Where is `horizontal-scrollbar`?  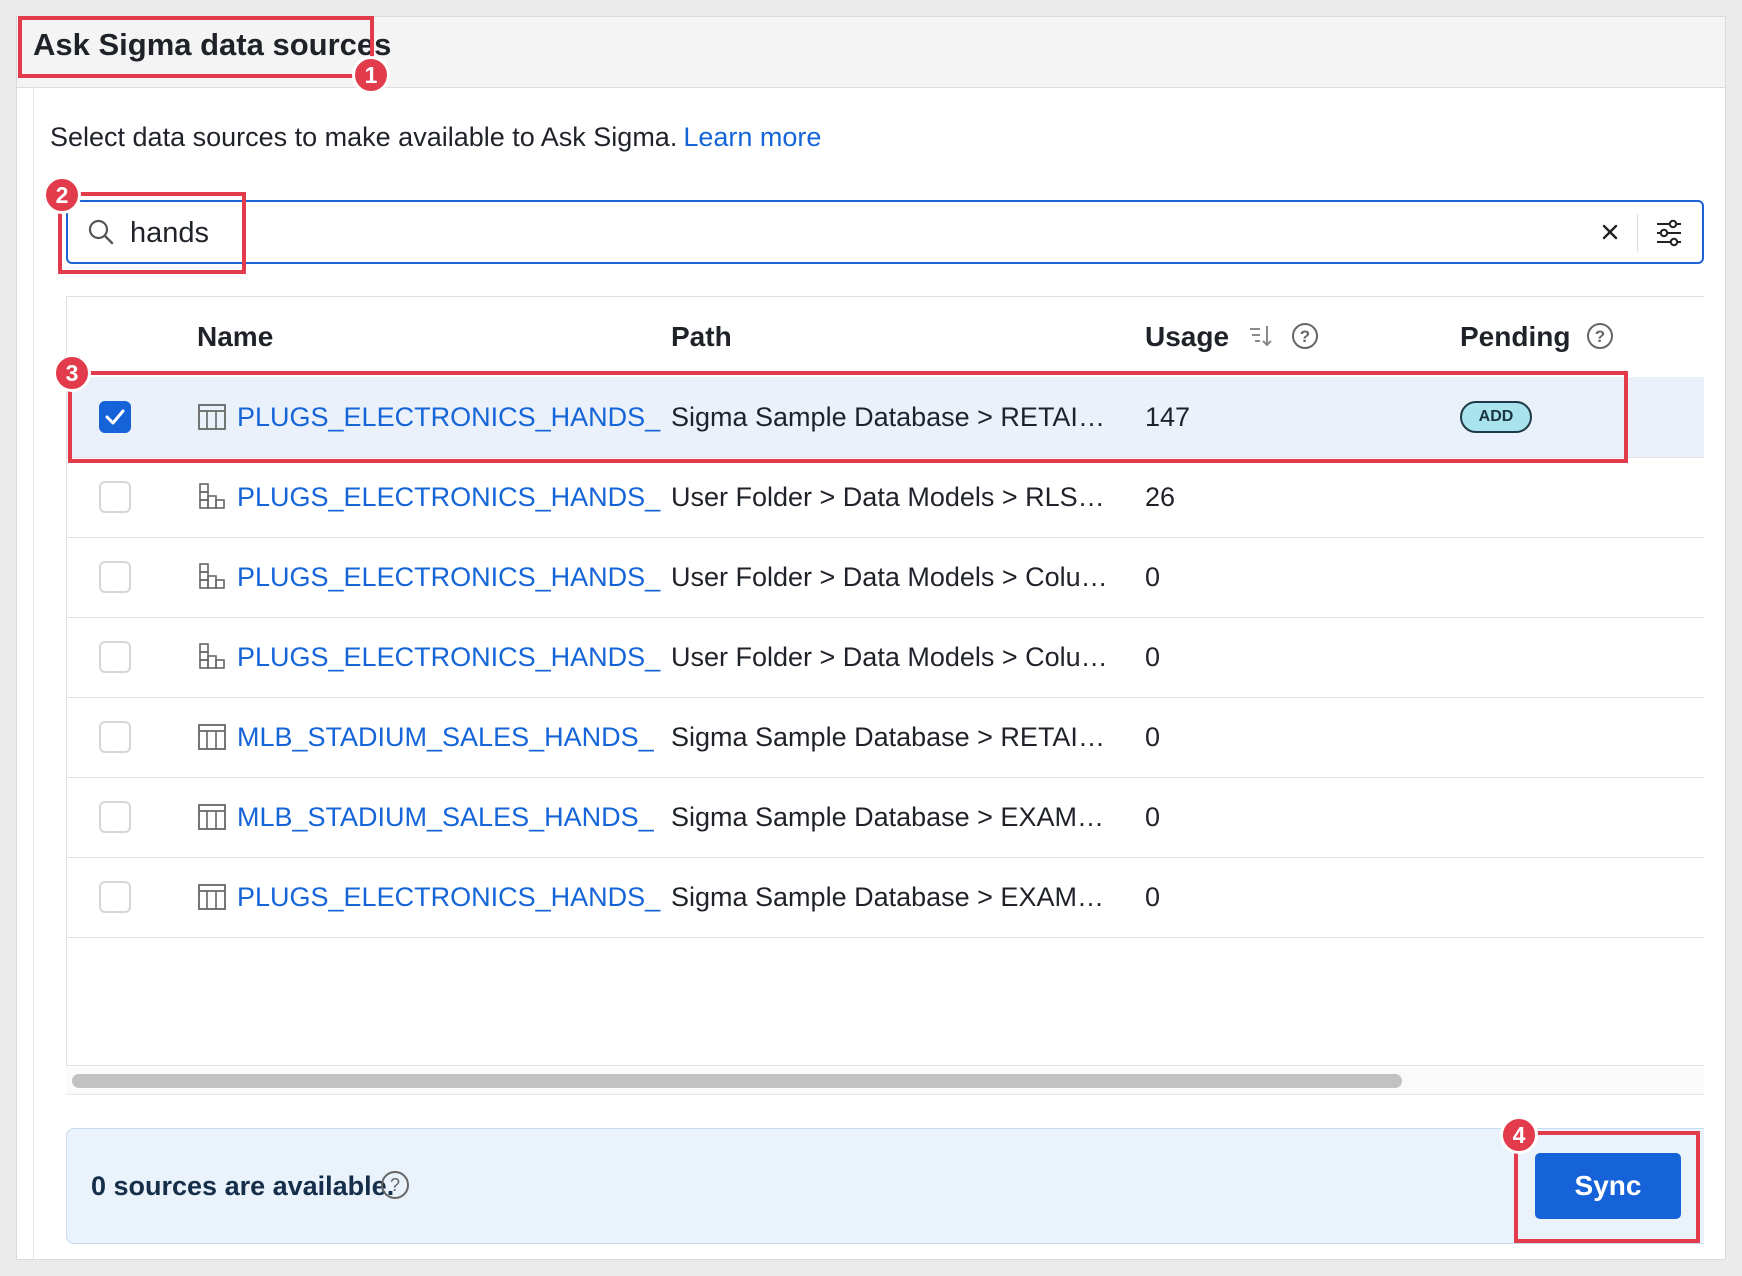 horizontal-scrollbar is located at coordinates (885, 1081).